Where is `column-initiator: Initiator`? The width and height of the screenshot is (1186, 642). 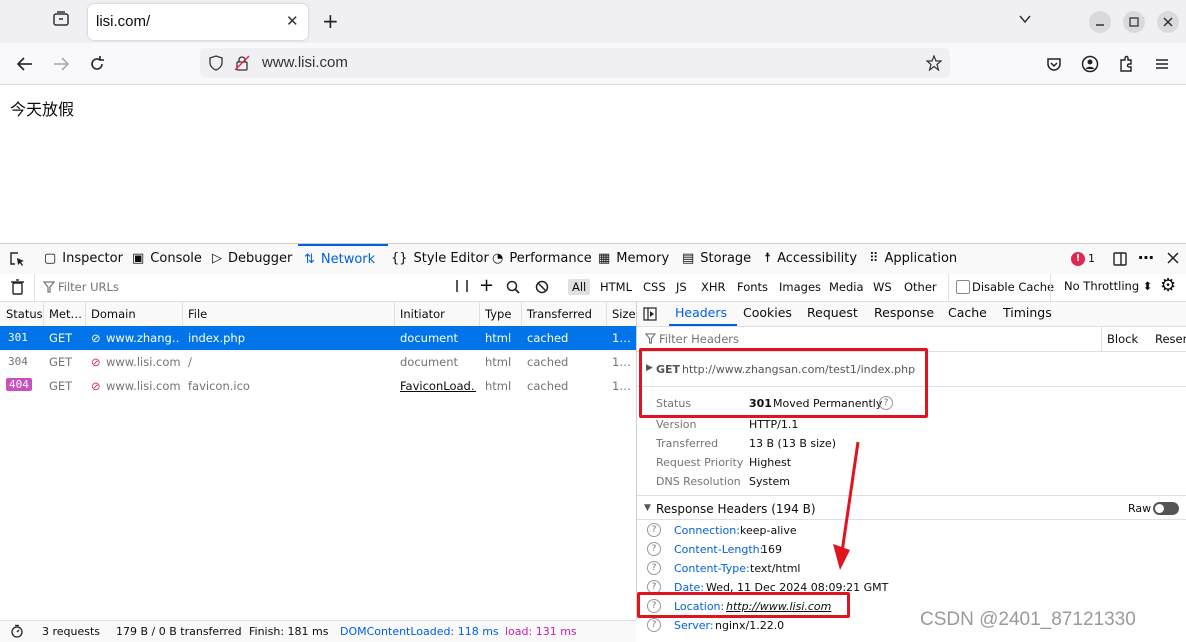
column-initiator: Initiator is located at coordinates (422, 314).